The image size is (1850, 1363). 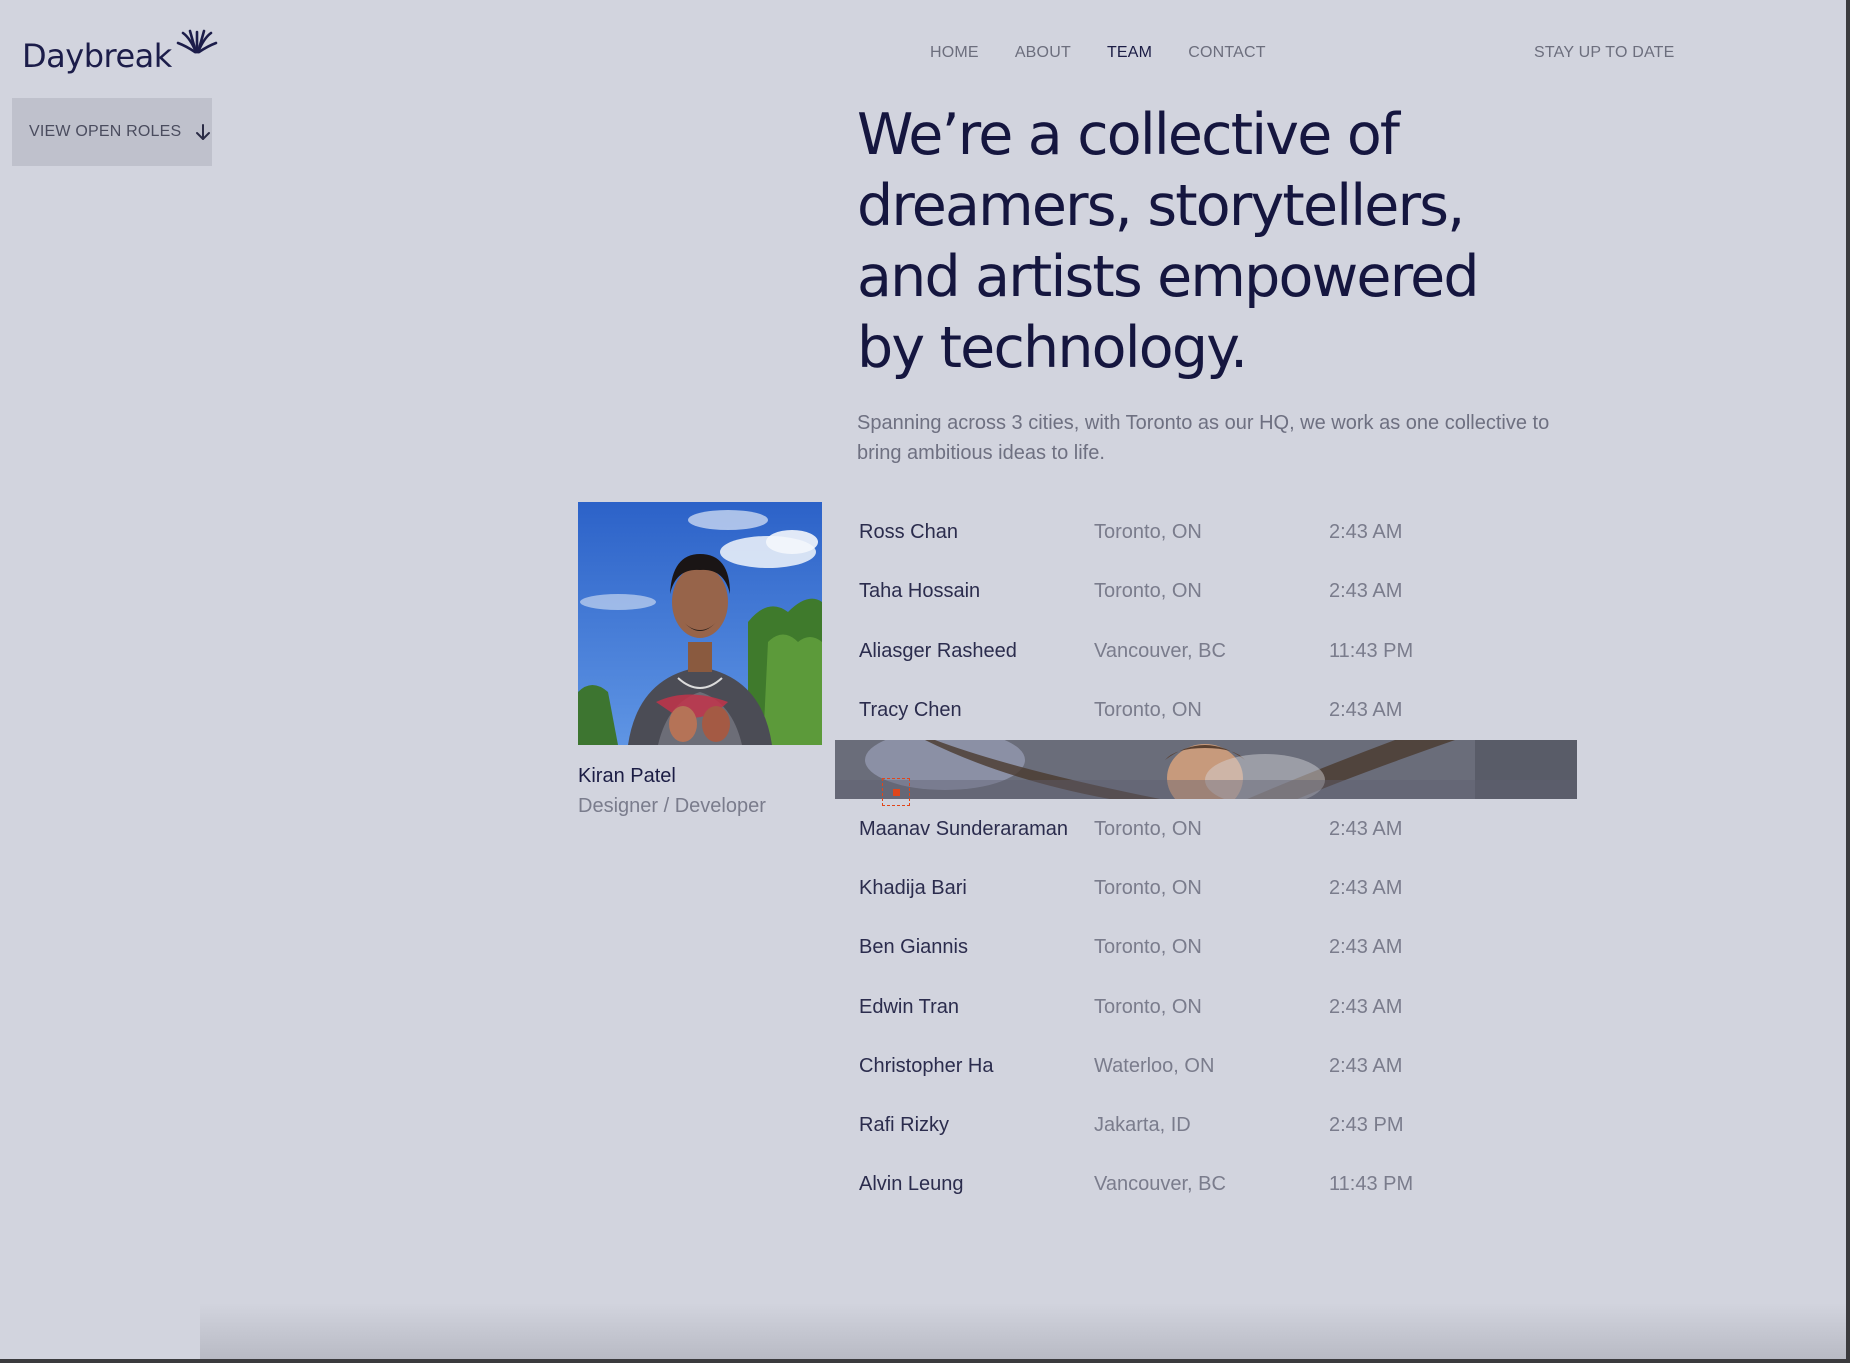 What do you see at coordinates (1142, 1125) in the screenshot?
I see `member-city: Jakarta, ID` at bounding box center [1142, 1125].